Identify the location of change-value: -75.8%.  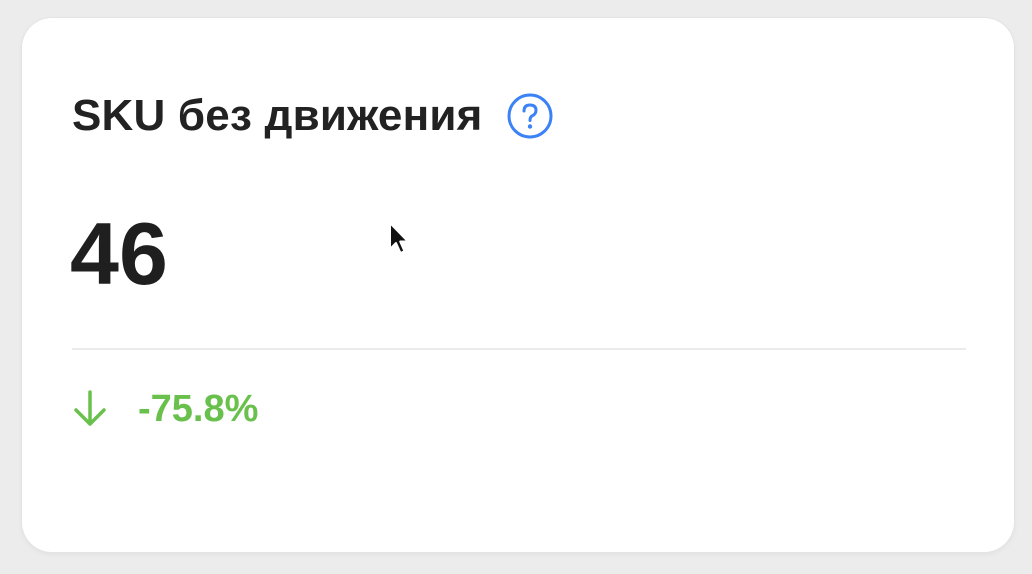
(198, 408).